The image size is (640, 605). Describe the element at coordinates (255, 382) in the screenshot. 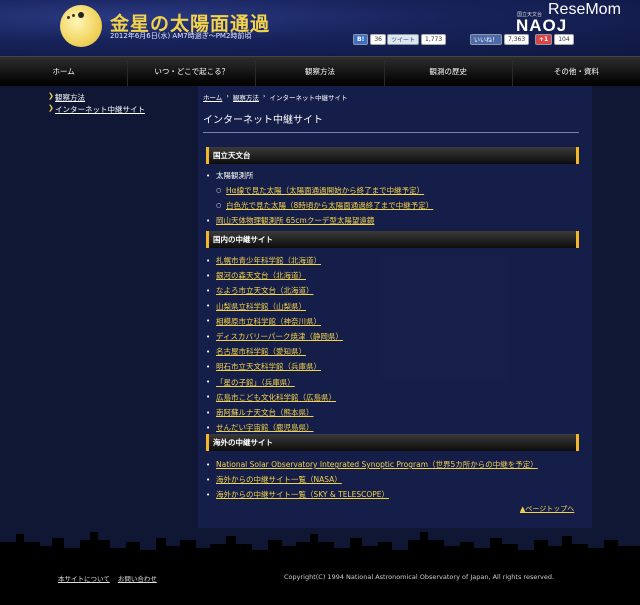

I see `domestic-site-link-9: 「星の子館」（兵庫県）` at that location.